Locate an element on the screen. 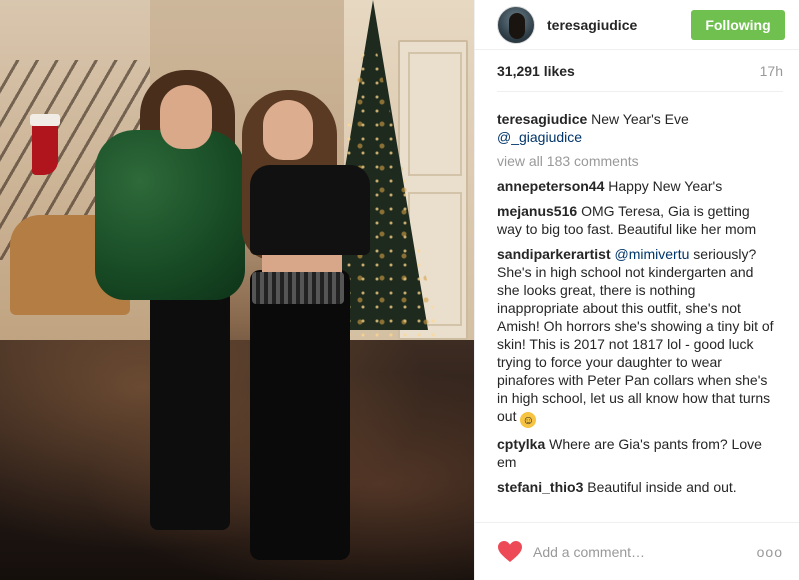 This screenshot has width=799, height=580. comment-author: cptylka is located at coordinates (521, 444).